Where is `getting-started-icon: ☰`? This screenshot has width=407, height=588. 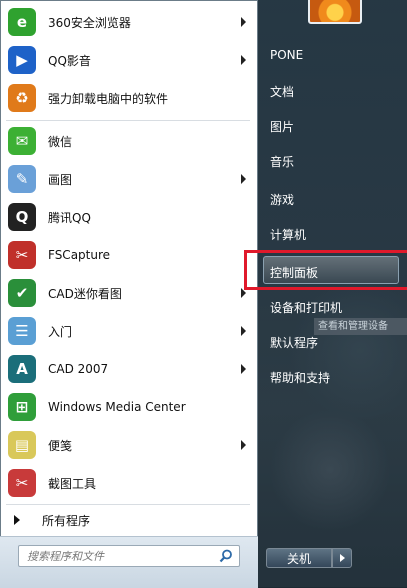
getting-started-icon: ☰ is located at coordinates (22, 331).